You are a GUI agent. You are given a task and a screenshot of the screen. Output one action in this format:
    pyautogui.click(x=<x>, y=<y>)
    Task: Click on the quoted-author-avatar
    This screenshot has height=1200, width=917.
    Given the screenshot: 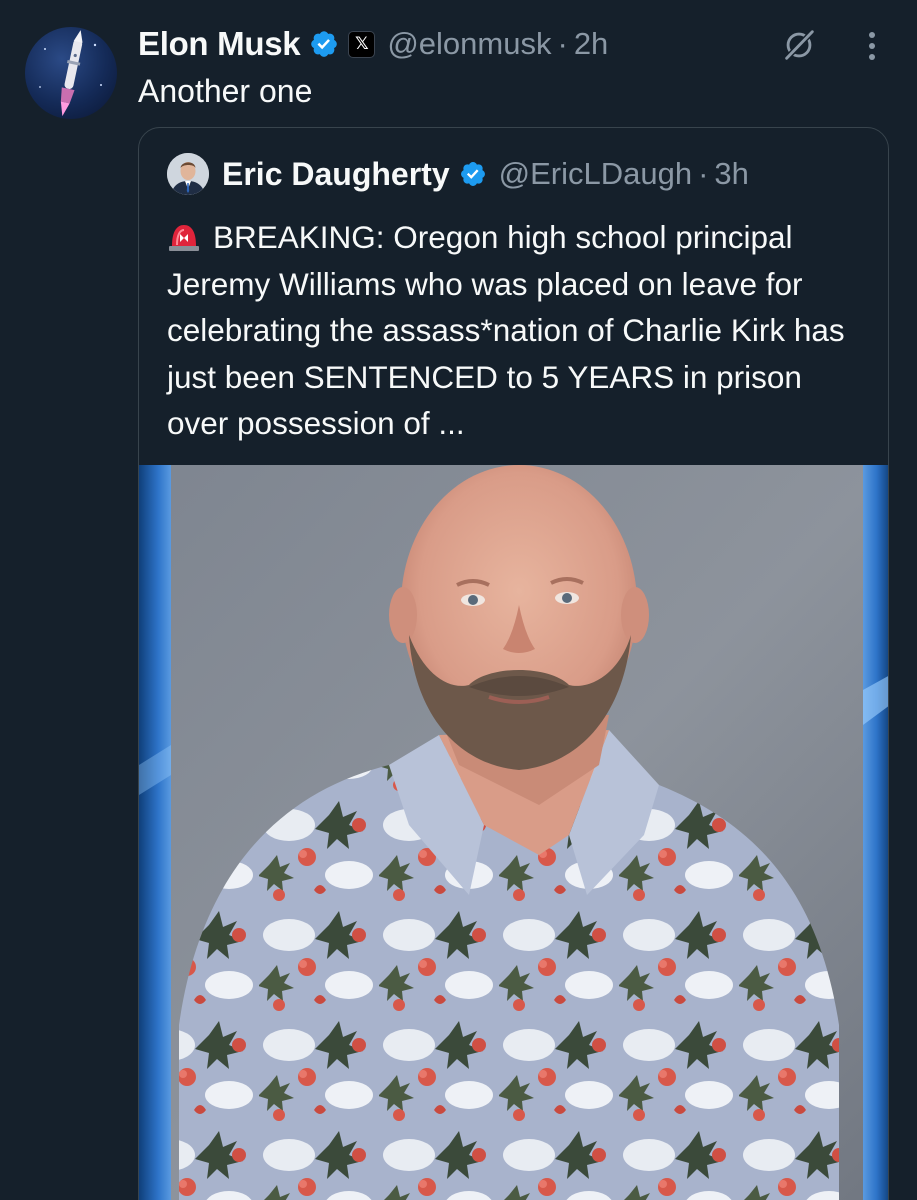 What is the action you would take?
    pyautogui.click(x=188, y=174)
    